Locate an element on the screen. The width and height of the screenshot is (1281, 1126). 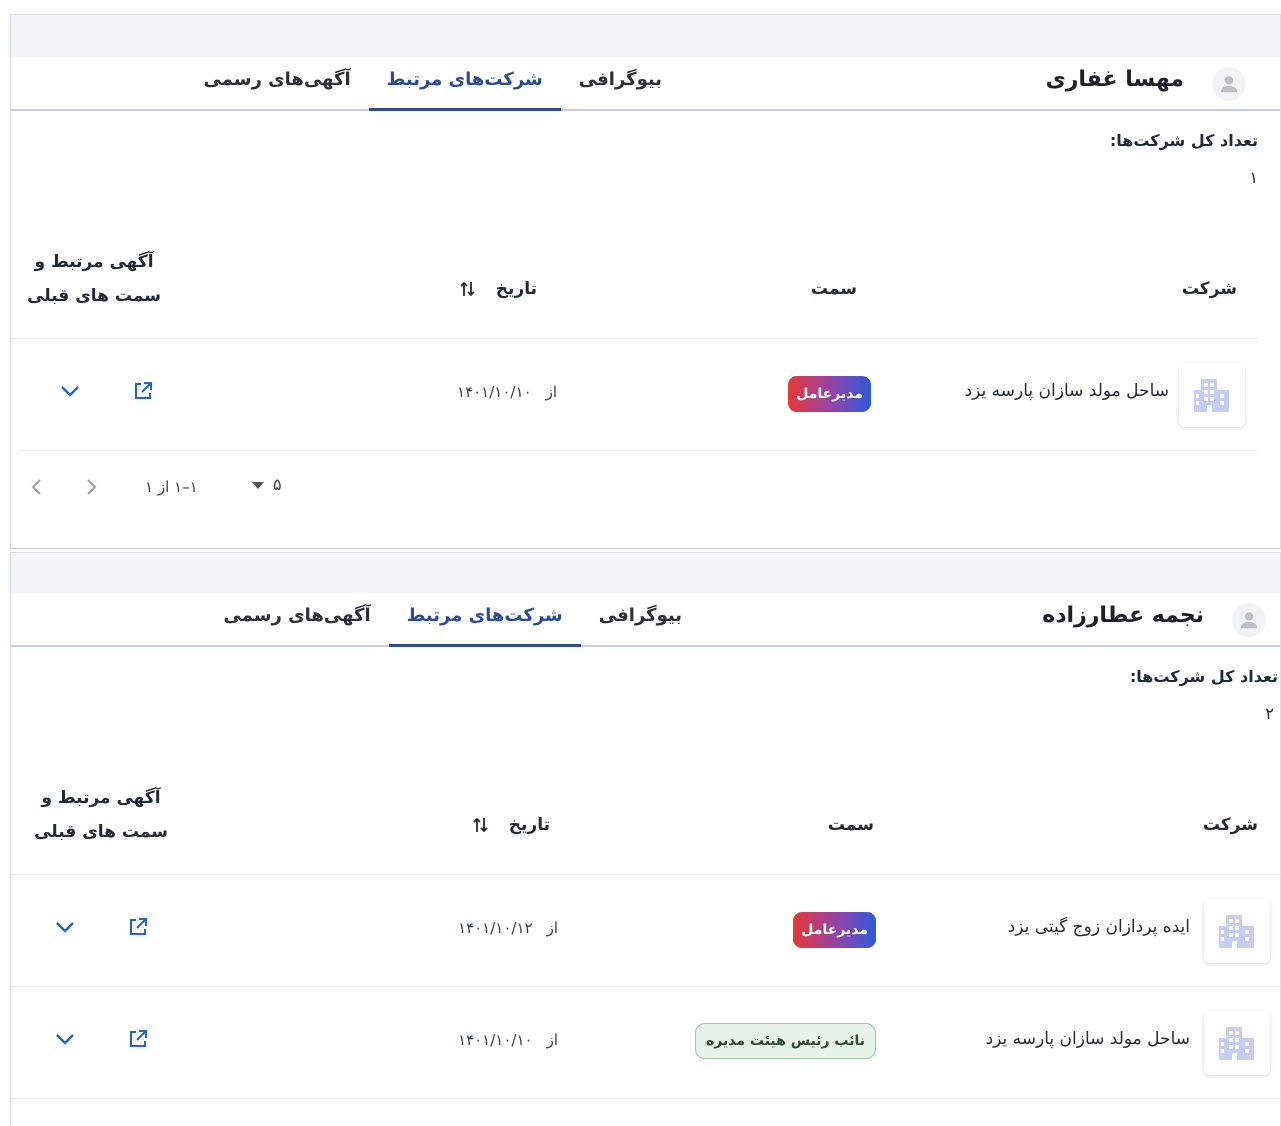
rows-per-page-select: ۵ is located at coordinates (266, 484).